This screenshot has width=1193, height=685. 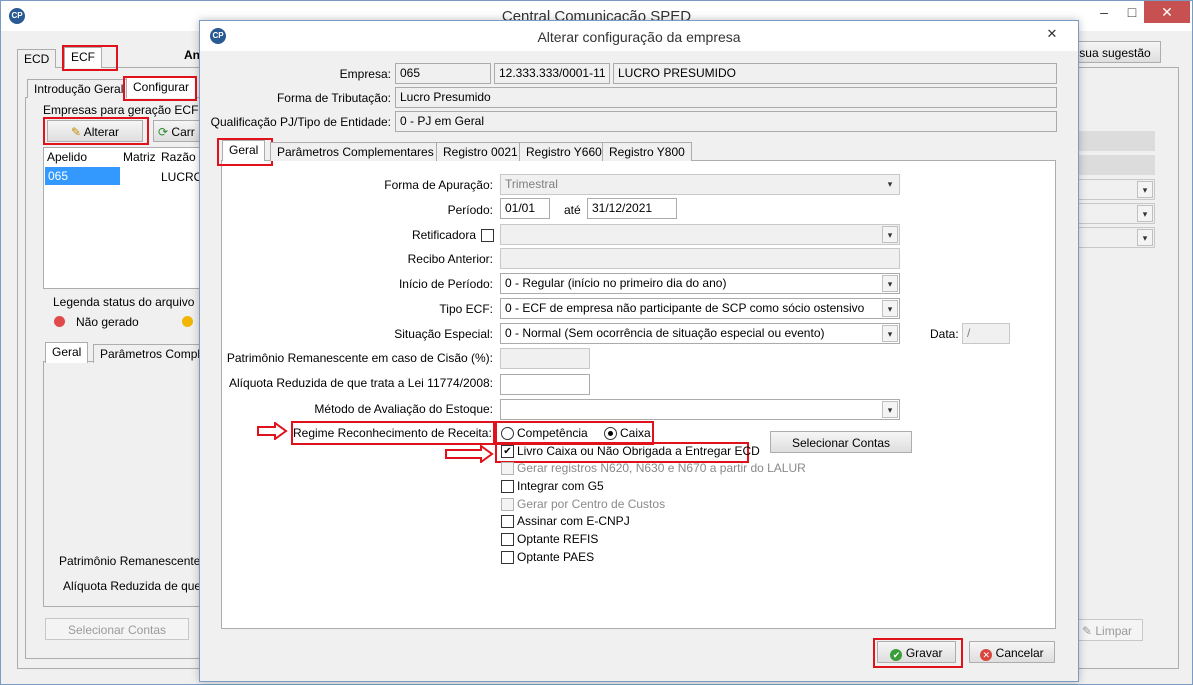 I want to click on status-red-icon, so click(x=59, y=321).